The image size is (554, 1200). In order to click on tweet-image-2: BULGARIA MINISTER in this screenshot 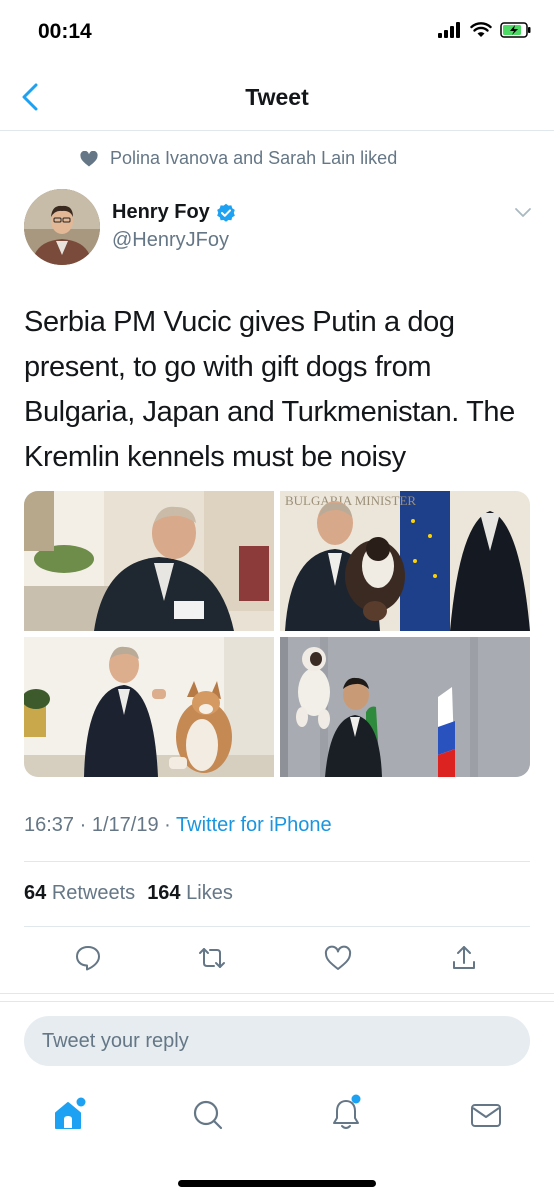, I will do `click(405, 561)`.